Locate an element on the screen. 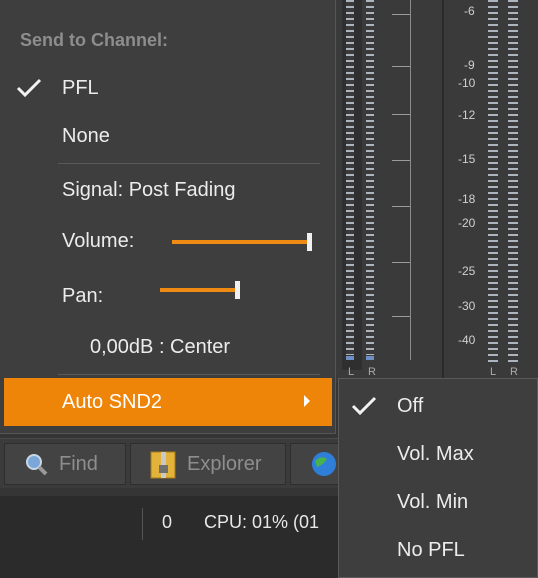  find-button: Find is located at coordinates (65, 464).